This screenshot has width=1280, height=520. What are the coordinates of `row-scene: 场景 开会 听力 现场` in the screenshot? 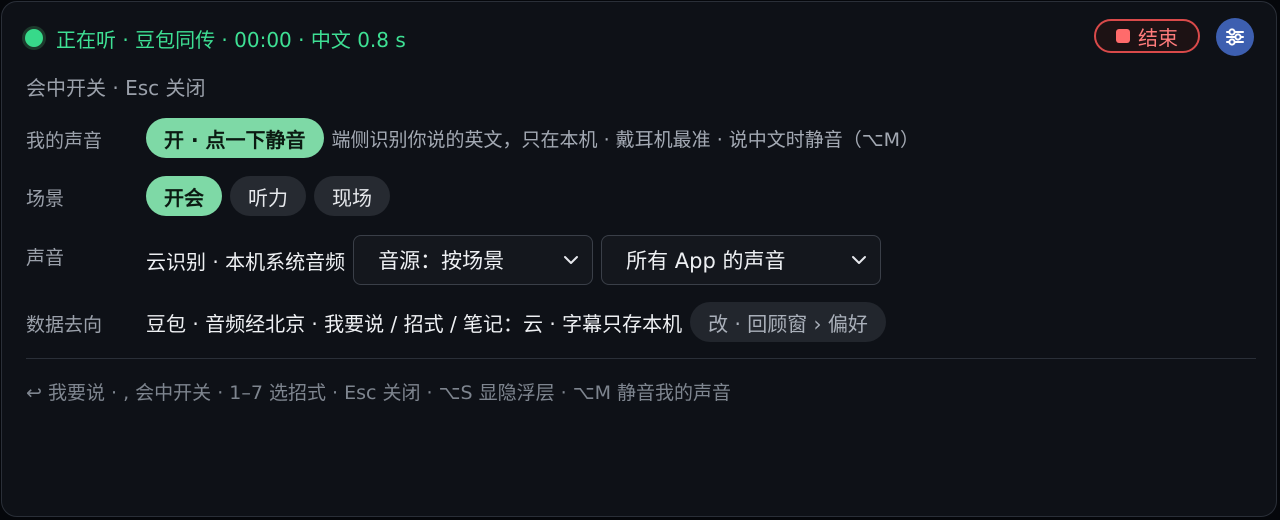 It's located at (641, 196).